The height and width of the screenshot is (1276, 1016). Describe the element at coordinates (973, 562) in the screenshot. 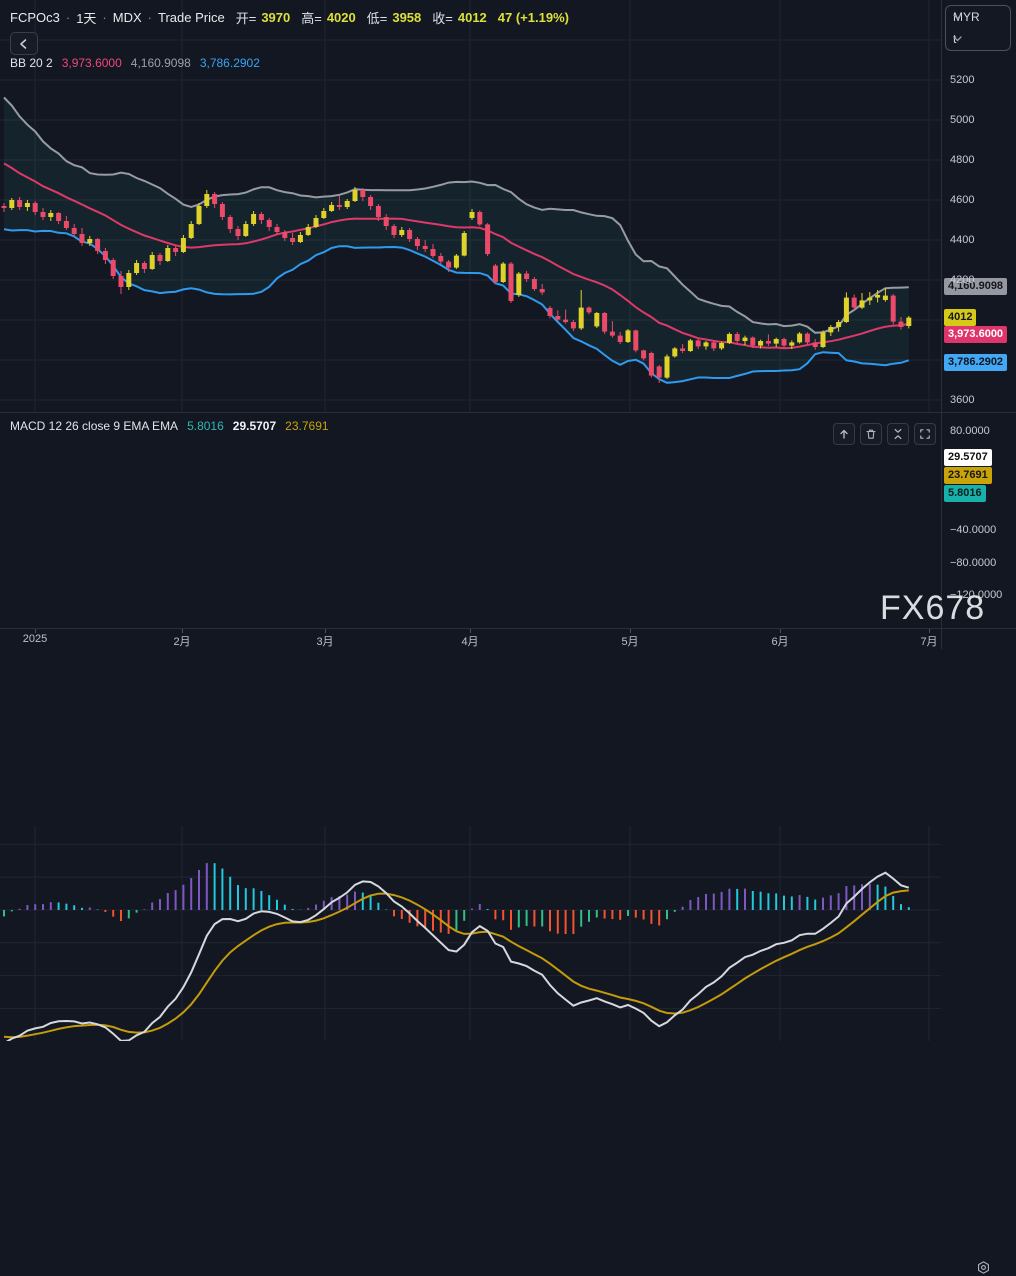

I see `macd-tick-label: −80.0000` at that location.